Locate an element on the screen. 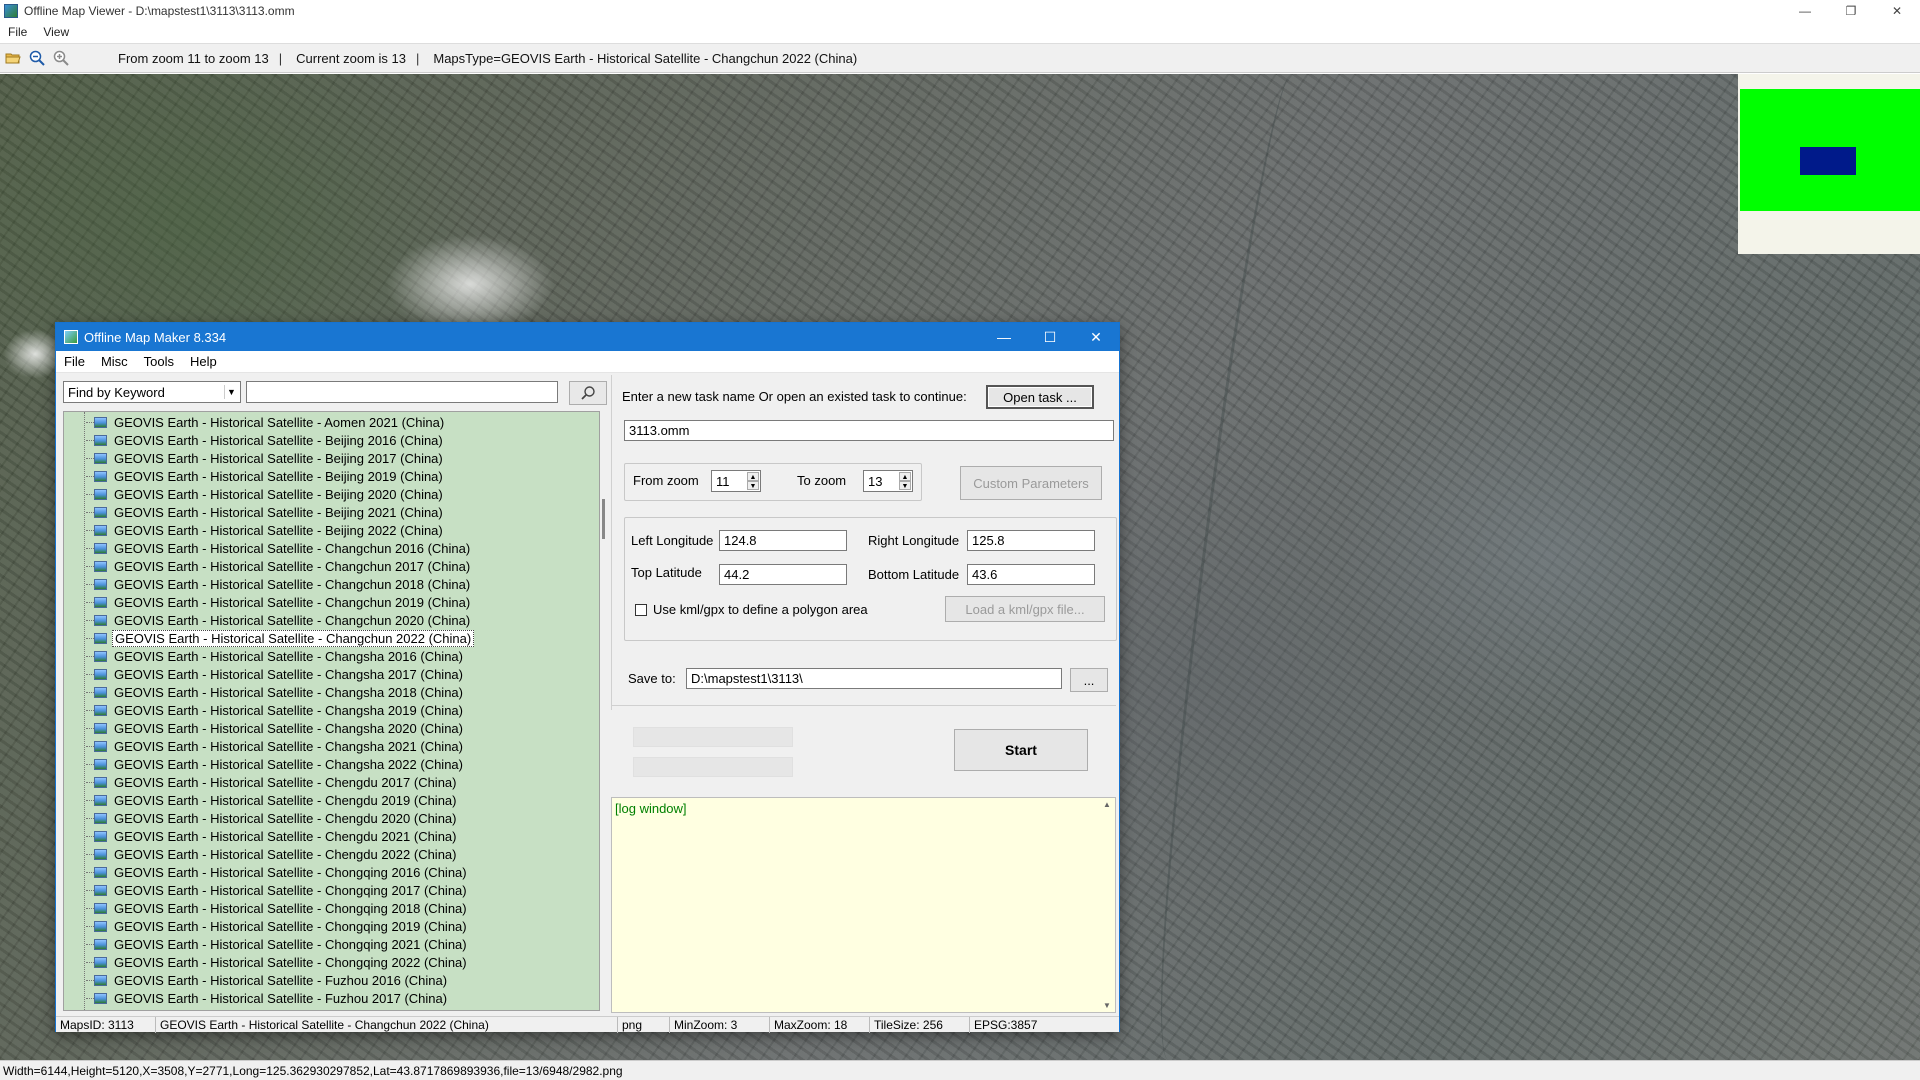  scroll-up-icon: ▲ is located at coordinates (1107, 804).